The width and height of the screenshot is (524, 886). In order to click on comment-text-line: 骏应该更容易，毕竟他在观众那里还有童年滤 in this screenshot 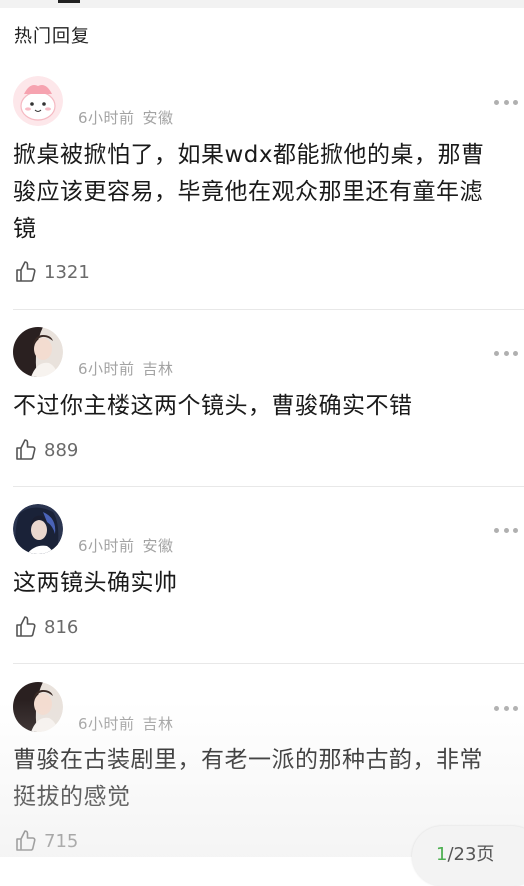, I will do `click(248, 192)`.